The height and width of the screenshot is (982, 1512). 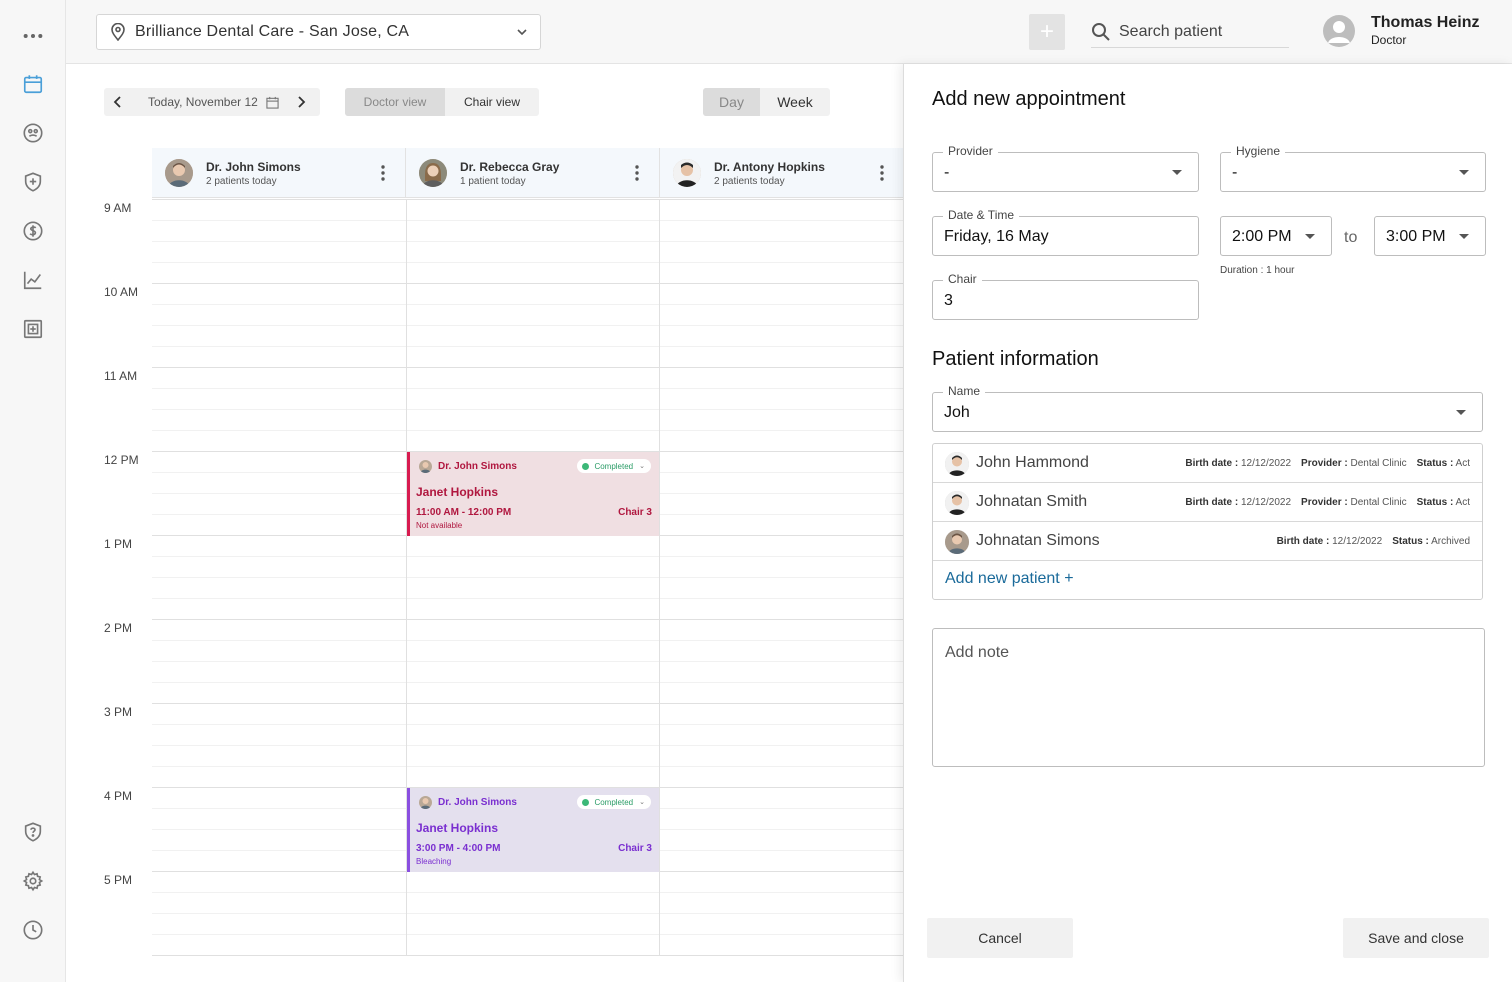 I want to click on date-navigator: Today, November 12, so click(x=212, y=102).